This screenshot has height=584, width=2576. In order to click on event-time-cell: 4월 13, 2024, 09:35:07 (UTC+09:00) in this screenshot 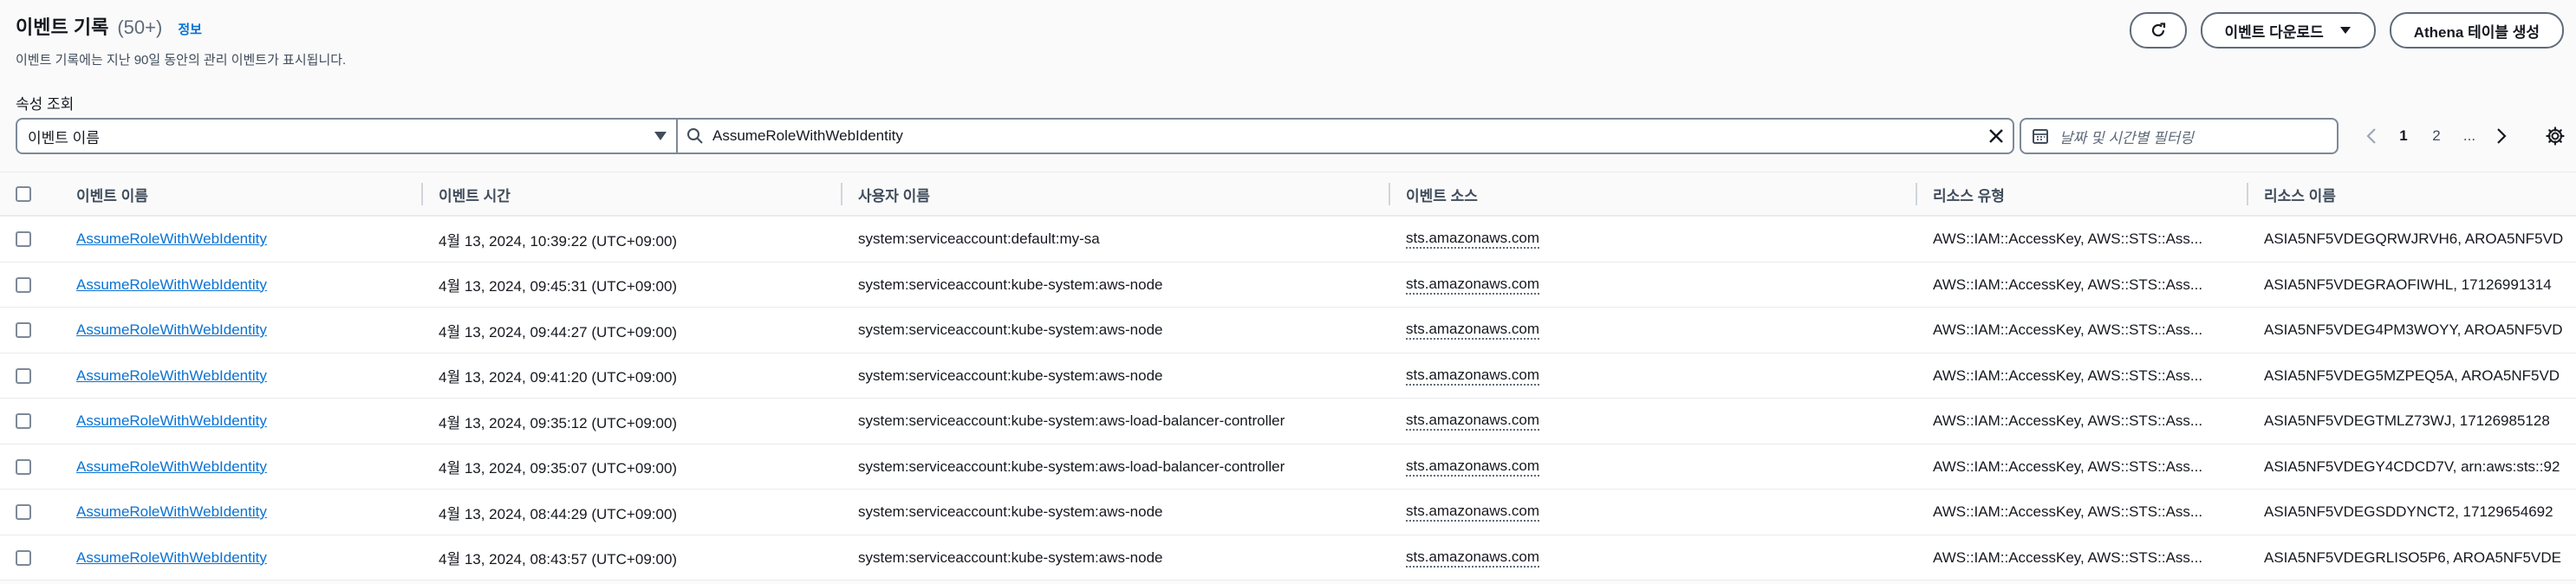, I will do `click(558, 469)`.